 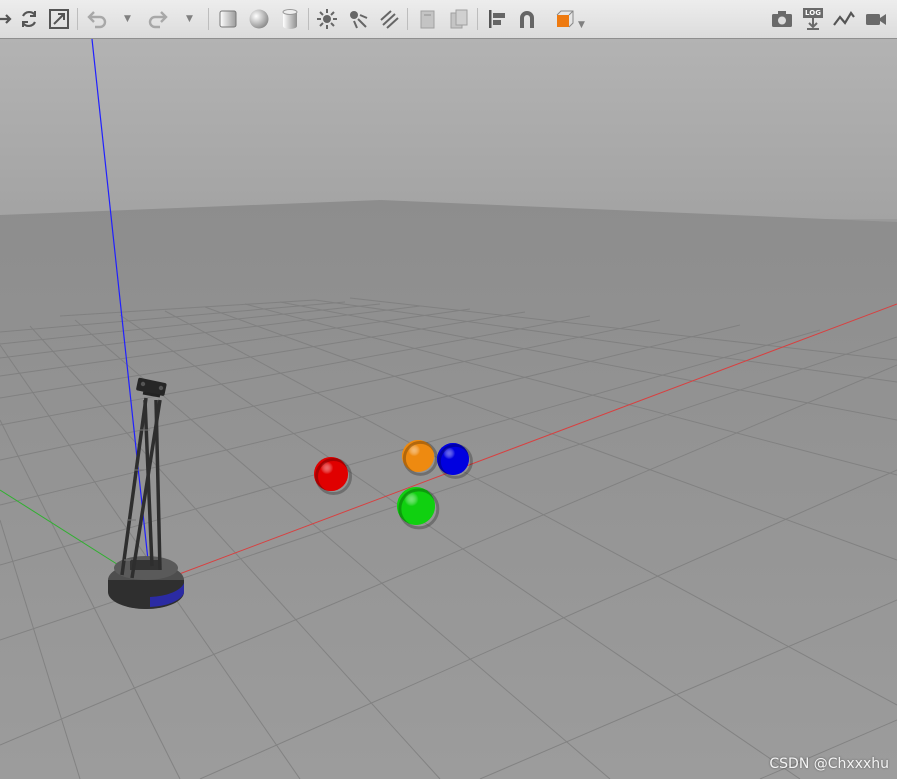 I want to click on scale-icon, so click(x=59, y=19).